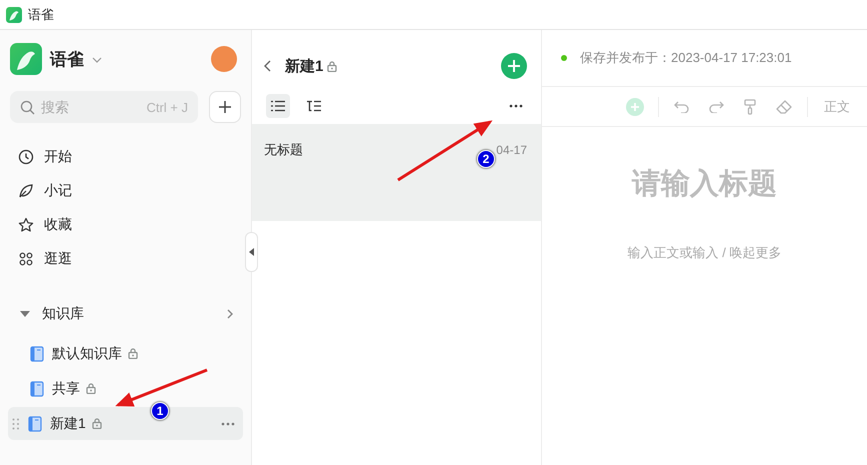  I want to click on doc-title: 无标题, so click(283, 181).